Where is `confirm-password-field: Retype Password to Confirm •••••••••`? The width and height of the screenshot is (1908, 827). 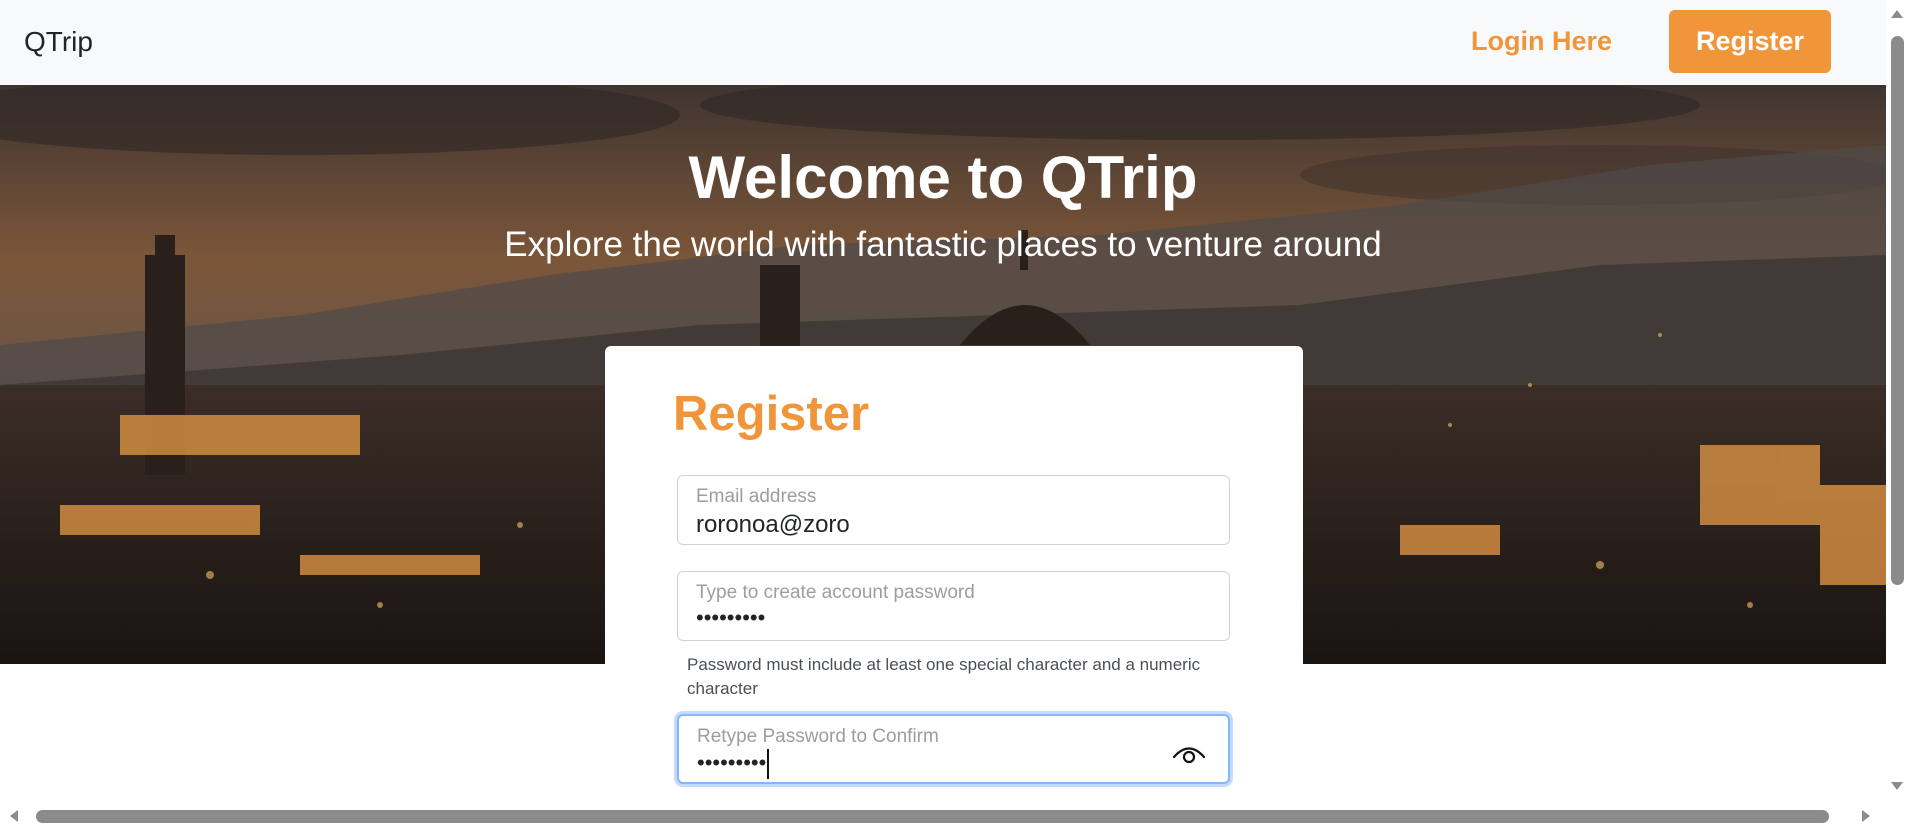 confirm-password-field: Retype Password to Confirm ••••••••• is located at coordinates (953, 749).